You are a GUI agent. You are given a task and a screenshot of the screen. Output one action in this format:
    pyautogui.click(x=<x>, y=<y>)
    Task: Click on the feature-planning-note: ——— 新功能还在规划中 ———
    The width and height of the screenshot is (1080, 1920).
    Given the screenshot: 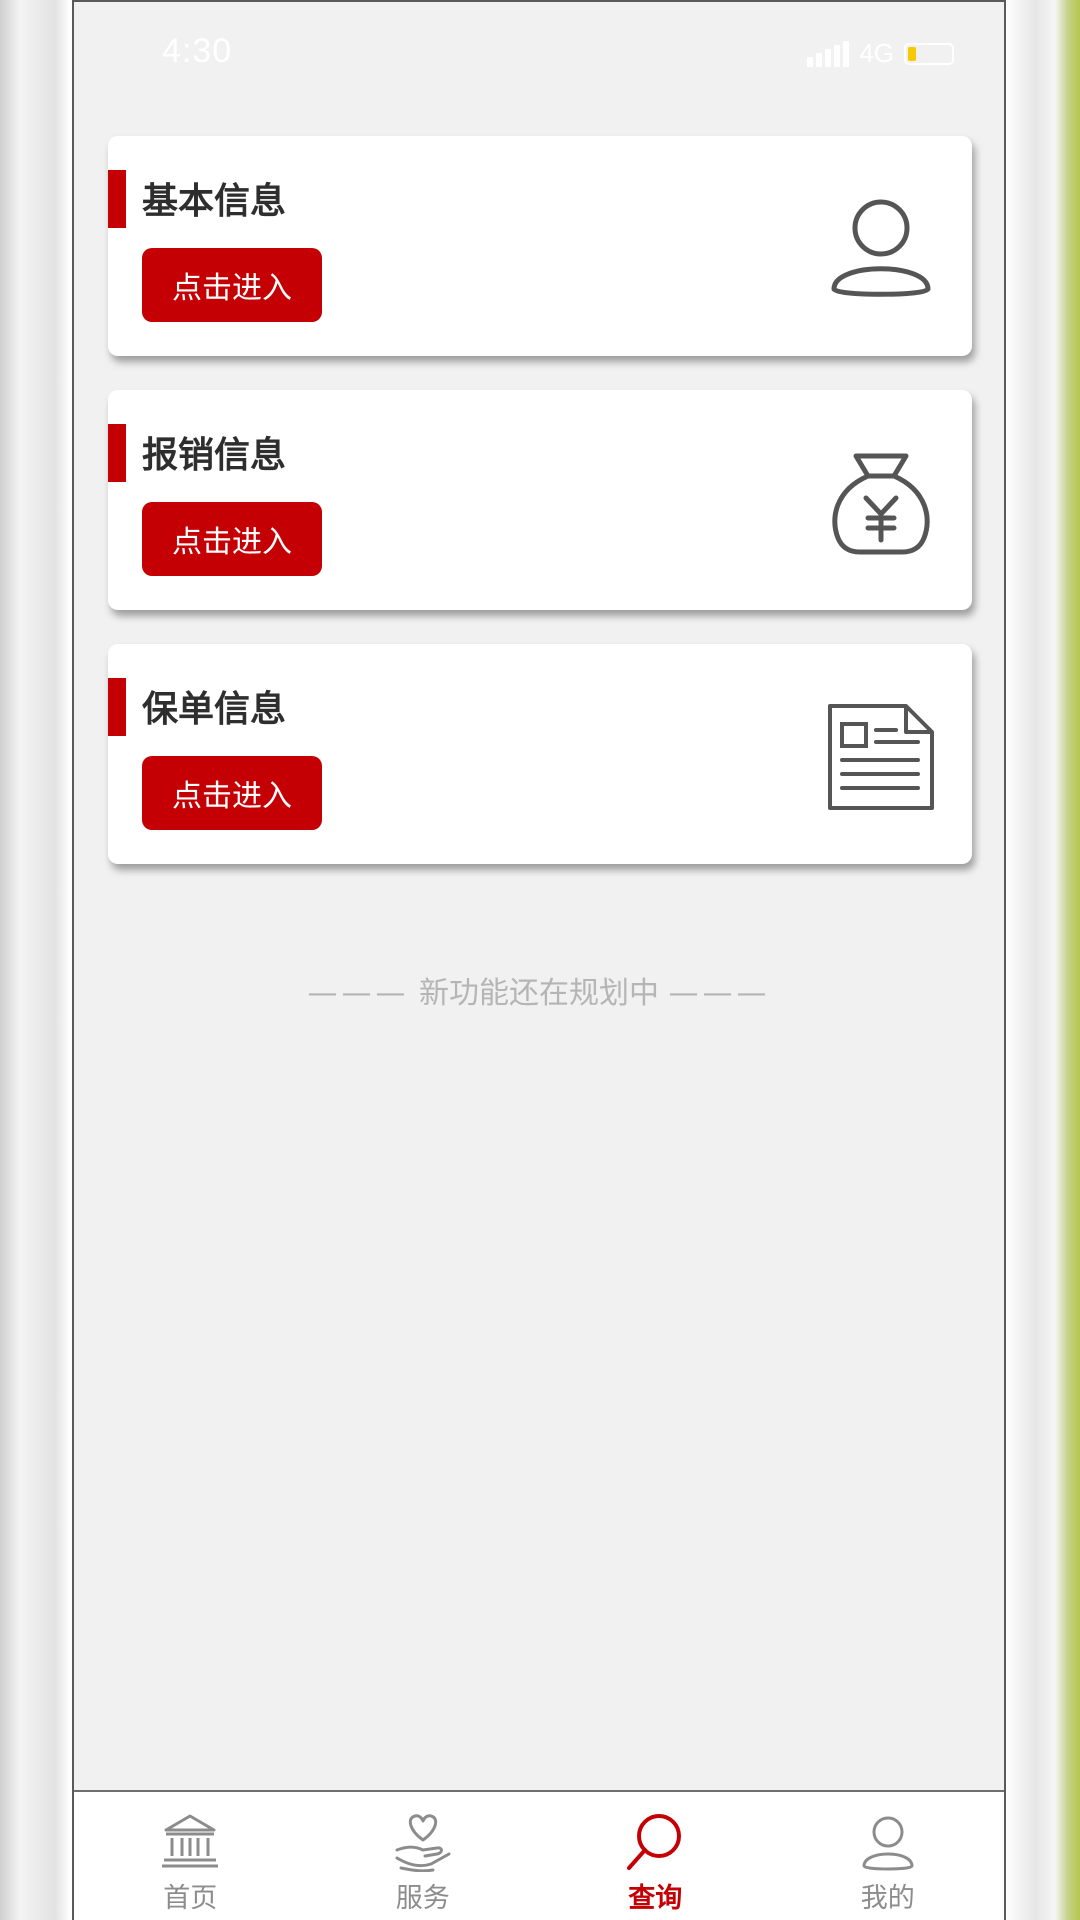 What is the action you would take?
    pyautogui.click(x=539, y=990)
    